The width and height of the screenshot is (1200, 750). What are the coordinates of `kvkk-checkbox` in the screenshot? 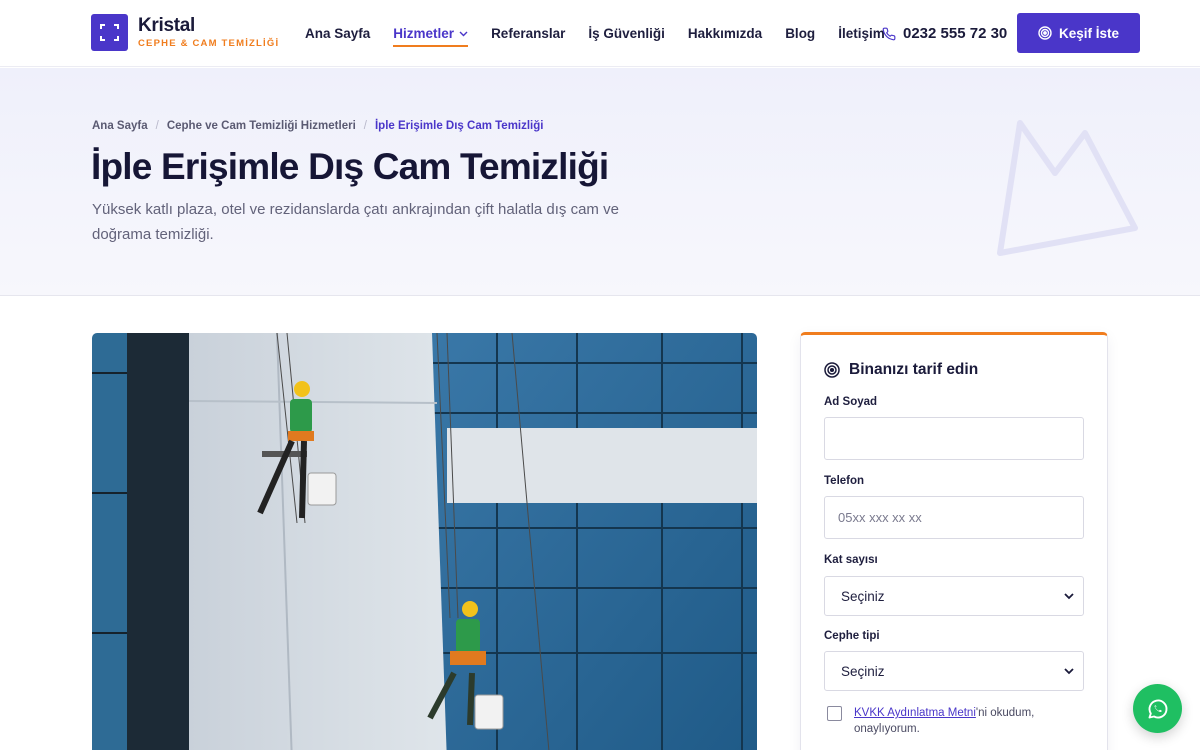 It's located at (834, 713).